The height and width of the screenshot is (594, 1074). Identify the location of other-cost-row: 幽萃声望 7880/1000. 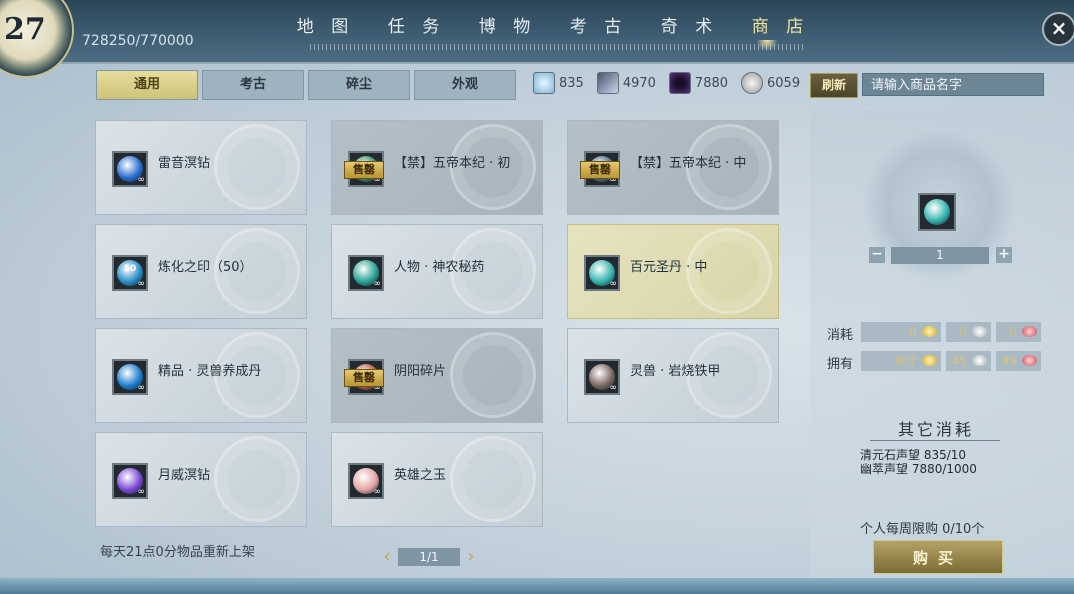
(918, 469).